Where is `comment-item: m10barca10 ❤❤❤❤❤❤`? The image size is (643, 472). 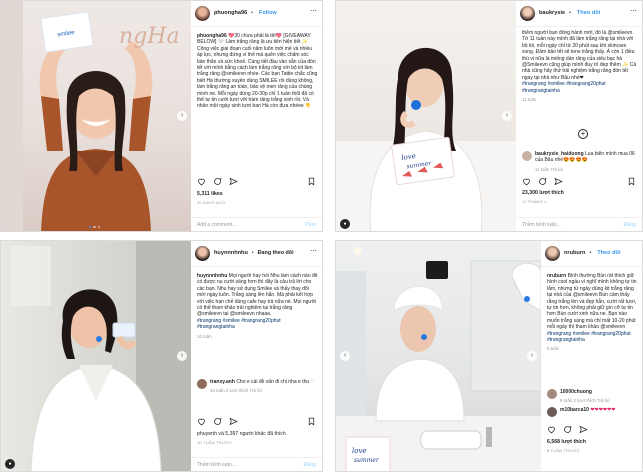 comment-item: m10barca10 ❤❤❤❤❤❤ is located at coordinates (592, 412).